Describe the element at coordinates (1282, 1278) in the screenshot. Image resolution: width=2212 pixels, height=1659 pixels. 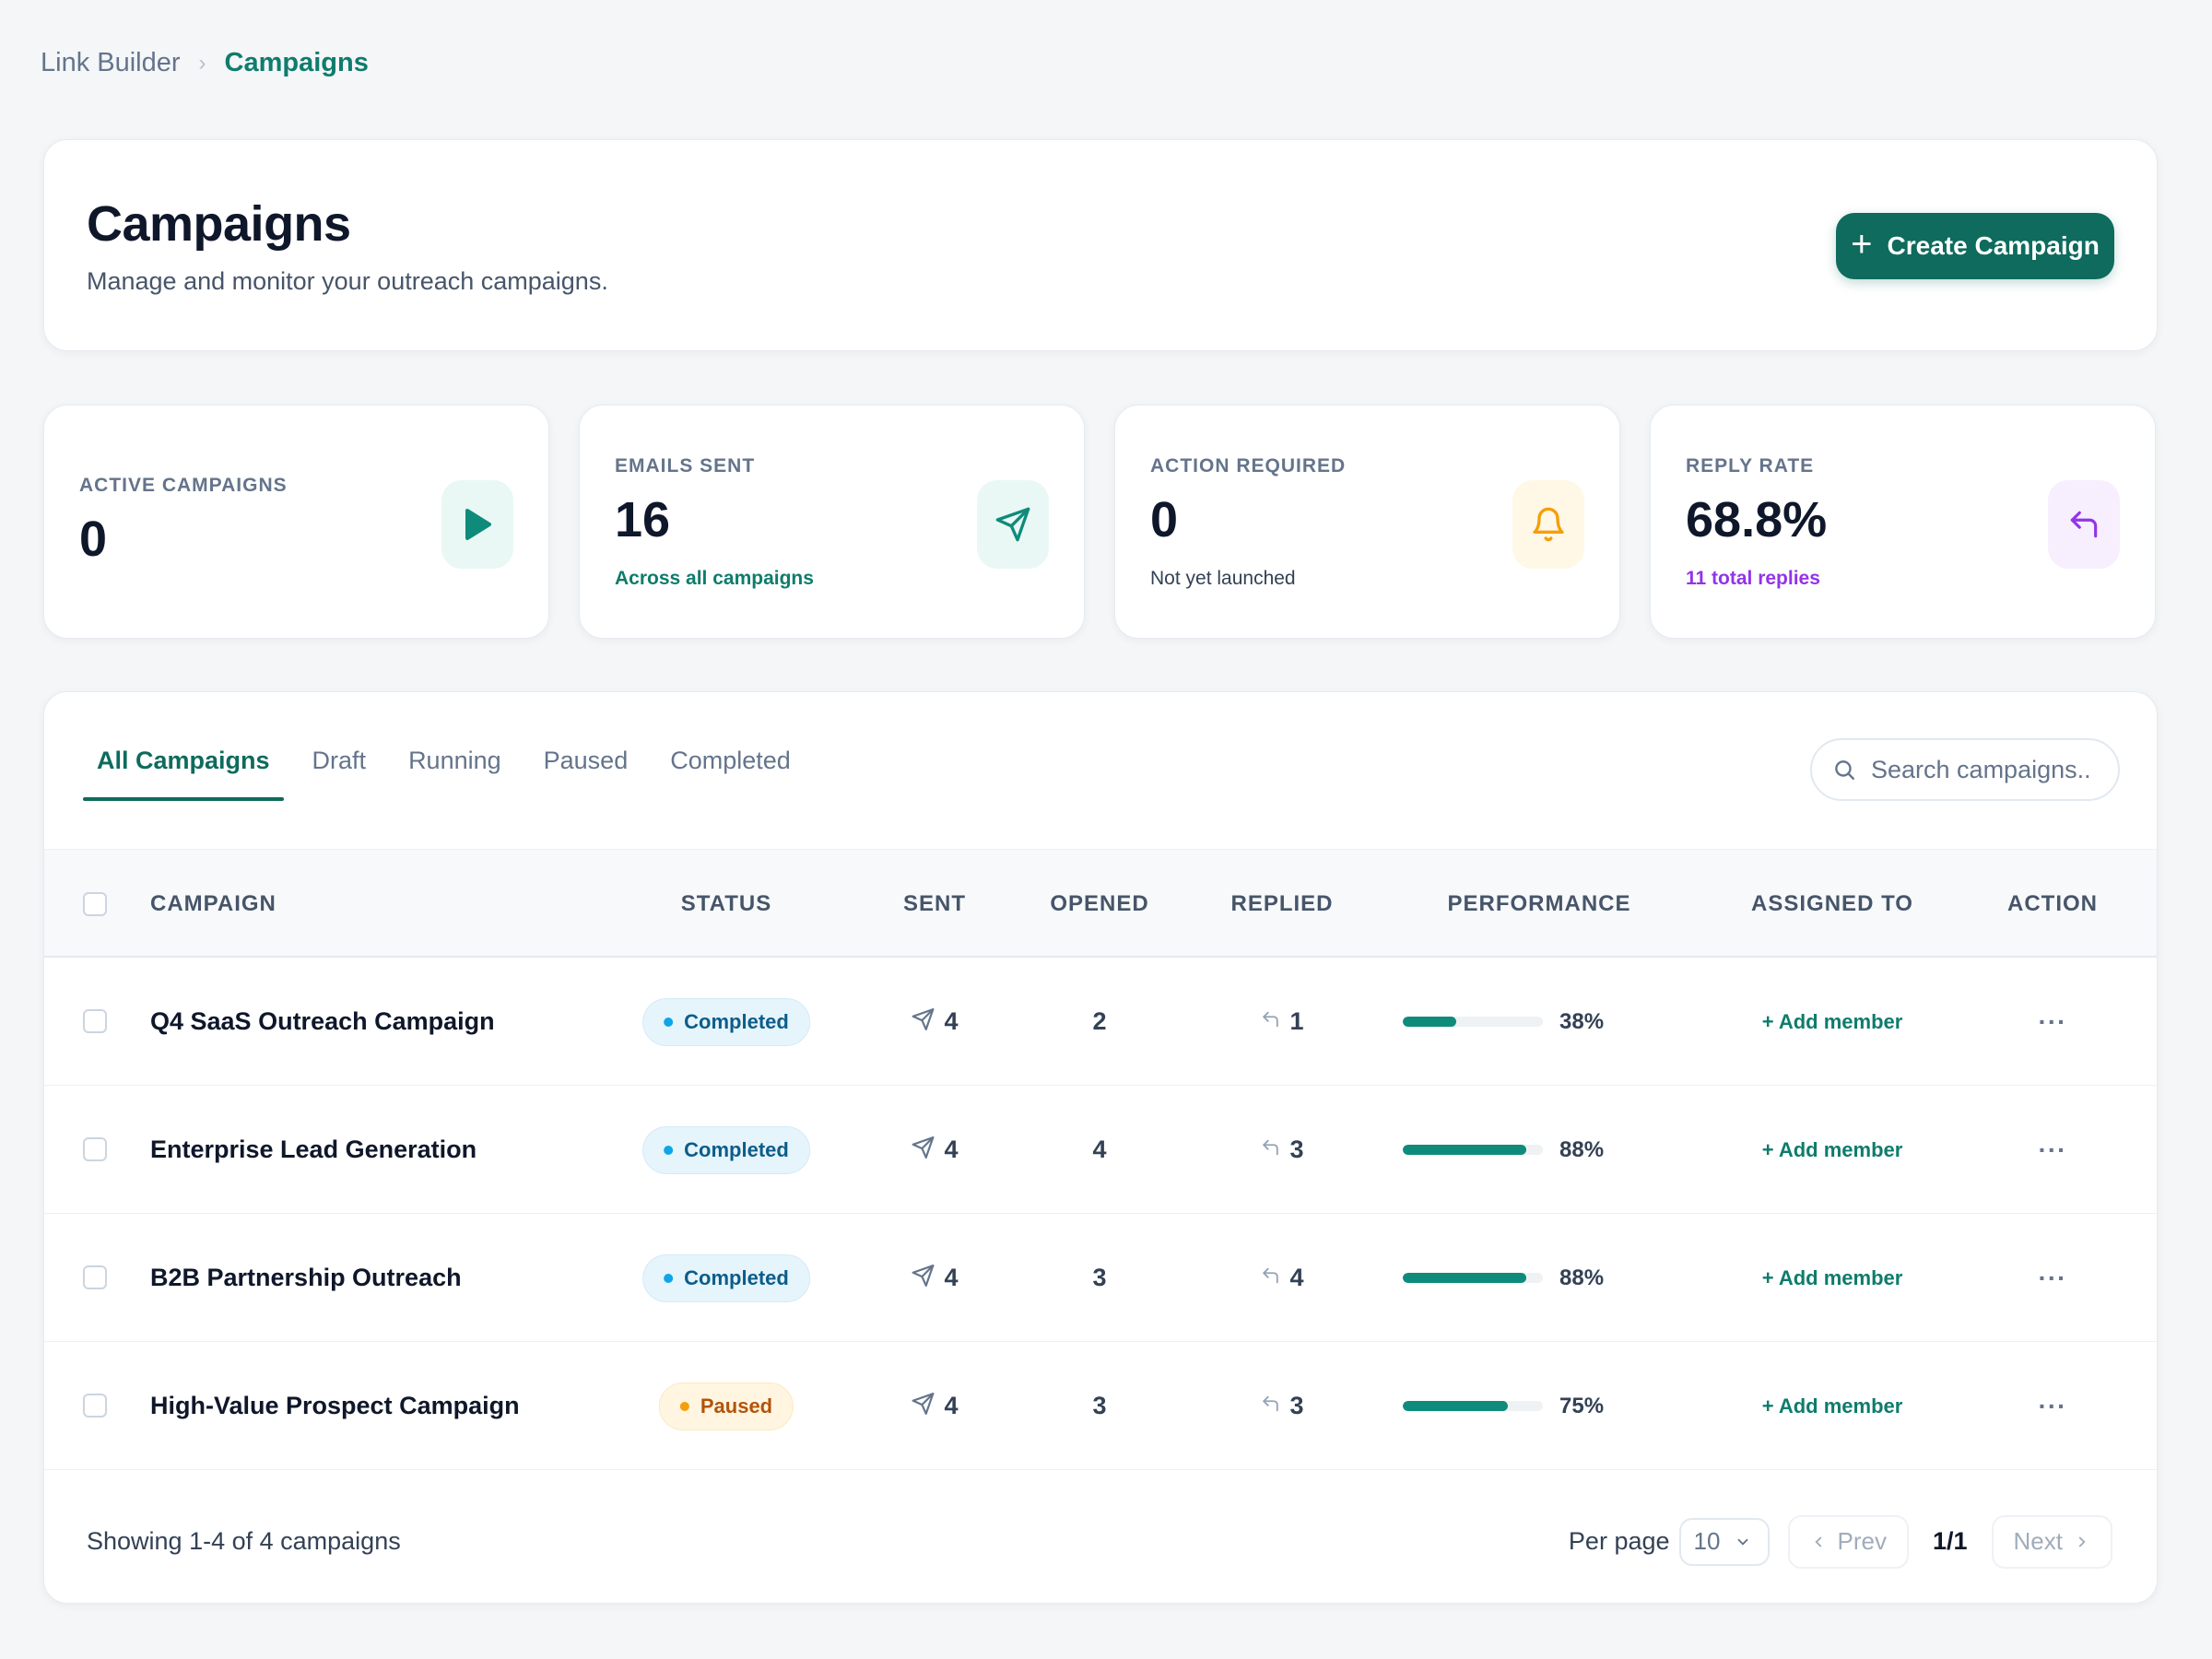
I see `replied-count: 4` at that location.